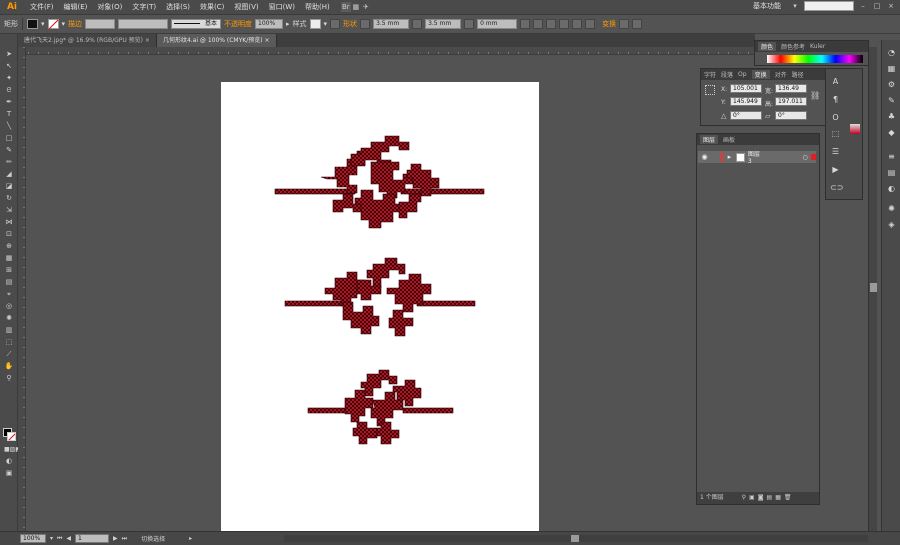 Image resolution: width=900 pixels, height=545 pixels. I want to click on fill-swatch, so click(32, 24).